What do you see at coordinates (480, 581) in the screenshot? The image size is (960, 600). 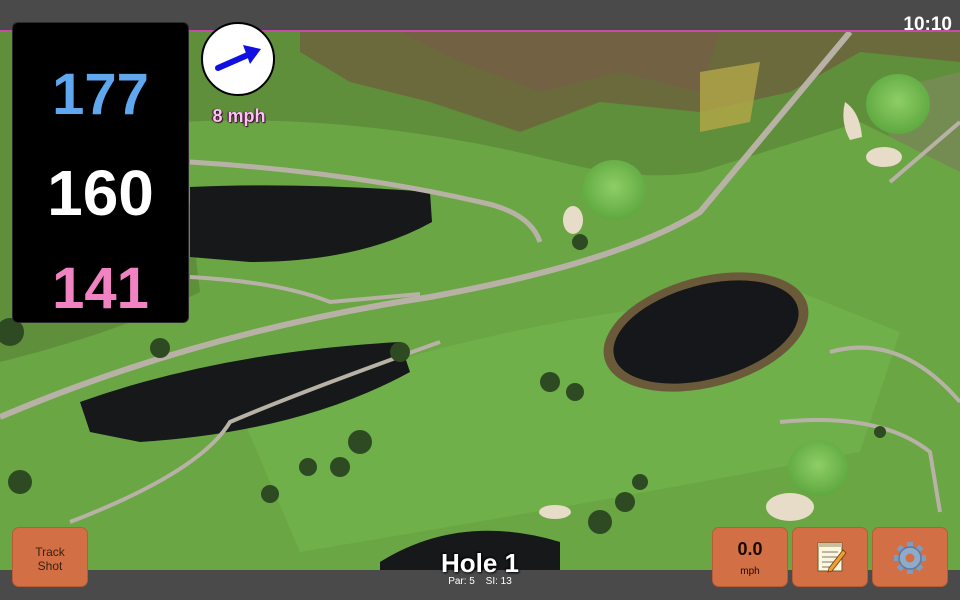 I see `hole-info: Par: 5 SI: 13` at bounding box center [480, 581].